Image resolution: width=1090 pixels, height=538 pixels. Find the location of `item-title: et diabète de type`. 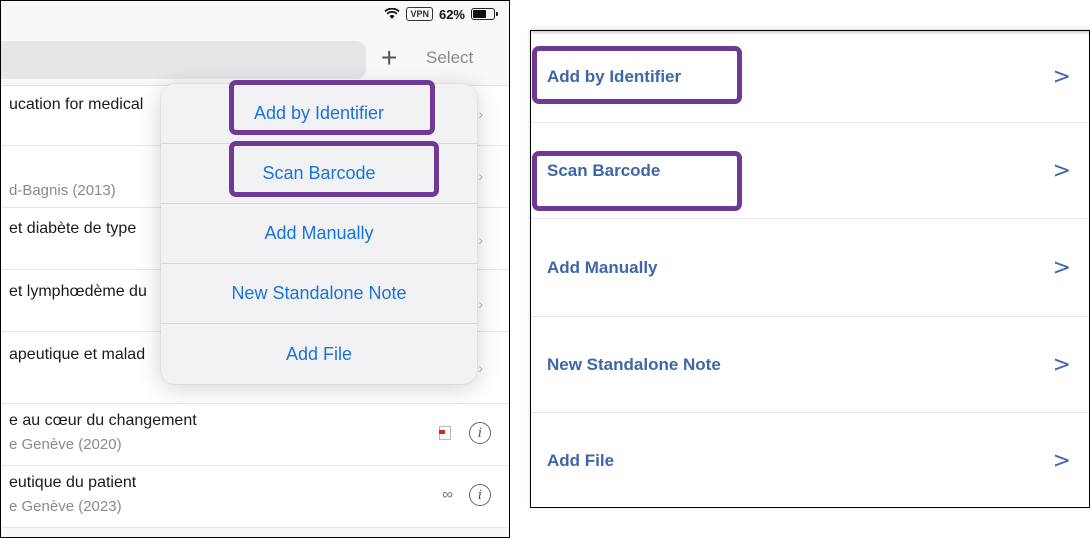

item-title: et diabète de type is located at coordinates (73, 228).